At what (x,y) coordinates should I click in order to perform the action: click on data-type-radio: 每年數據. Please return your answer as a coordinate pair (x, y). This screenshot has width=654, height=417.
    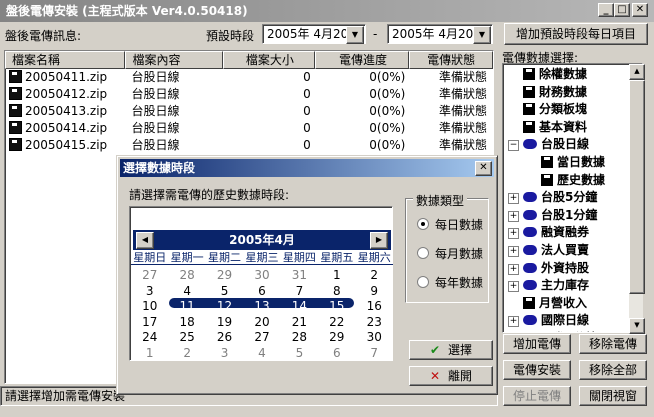
    Looking at the image, I should click on (450, 282).